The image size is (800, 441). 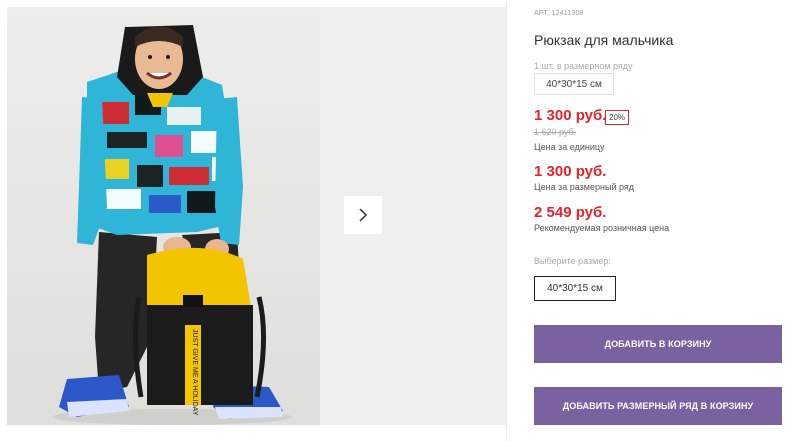 I want to click on set-price: 1 300 руб., so click(x=570, y=171).